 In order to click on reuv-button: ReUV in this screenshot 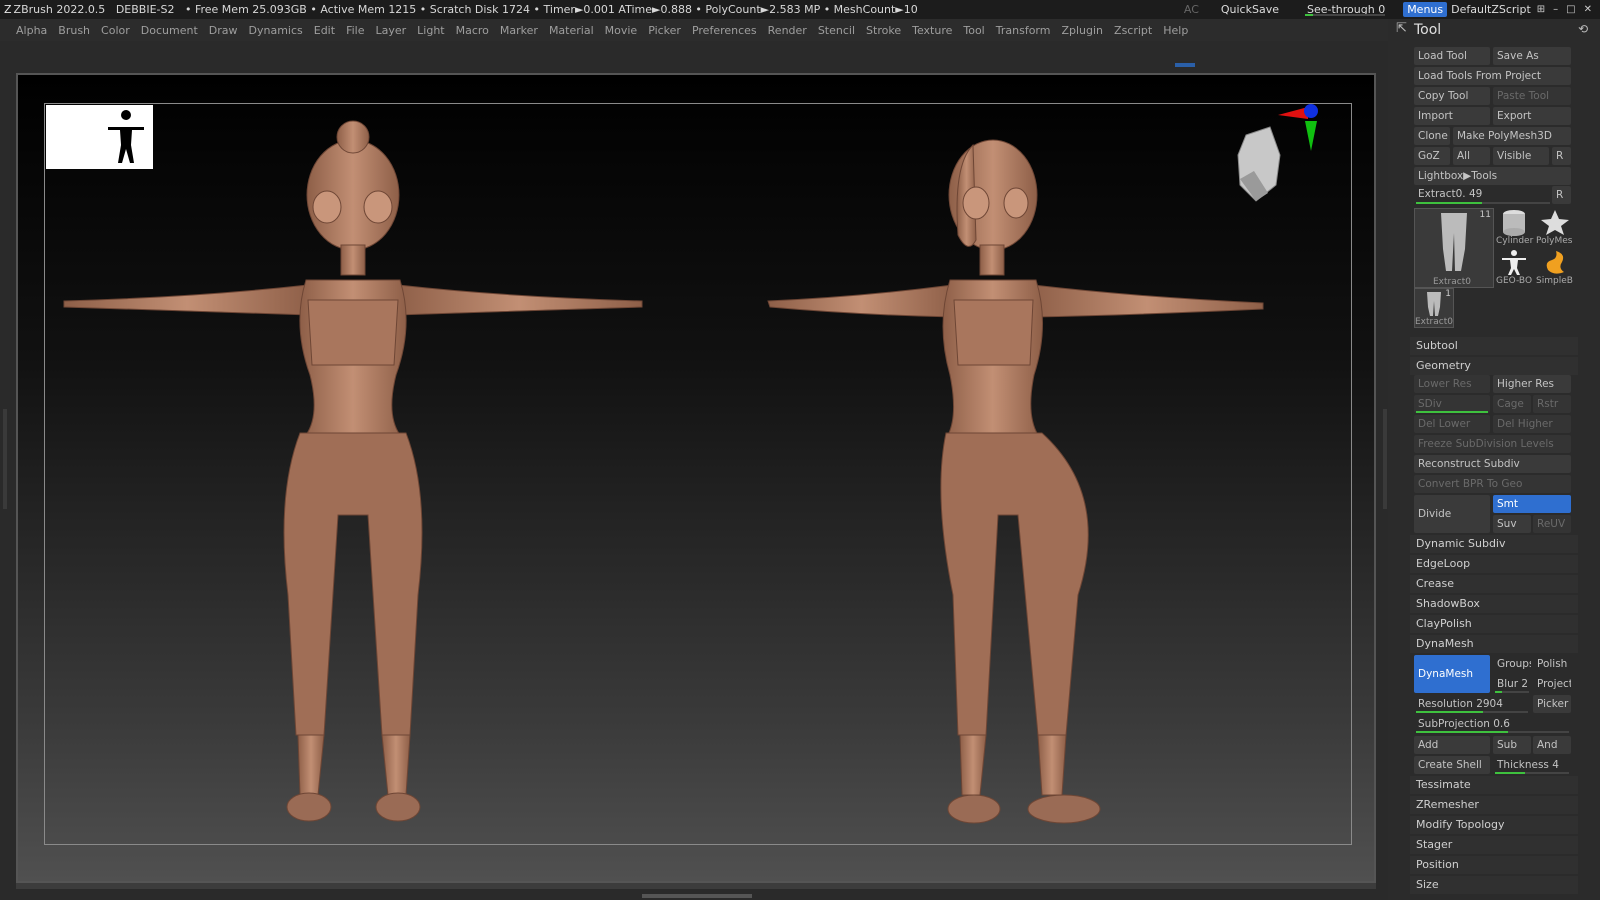, I will do `click(1552, 524)`.